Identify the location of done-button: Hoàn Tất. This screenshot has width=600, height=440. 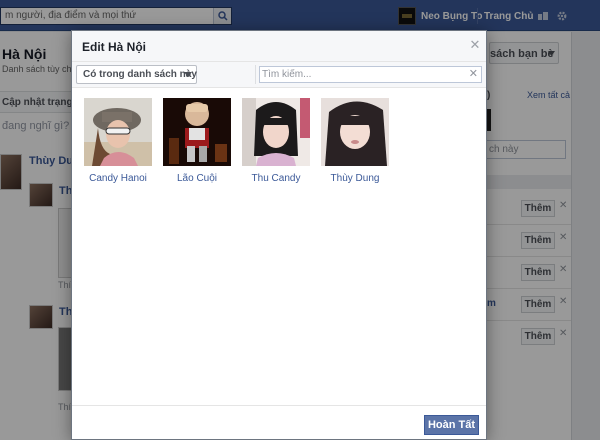
(451, 425).